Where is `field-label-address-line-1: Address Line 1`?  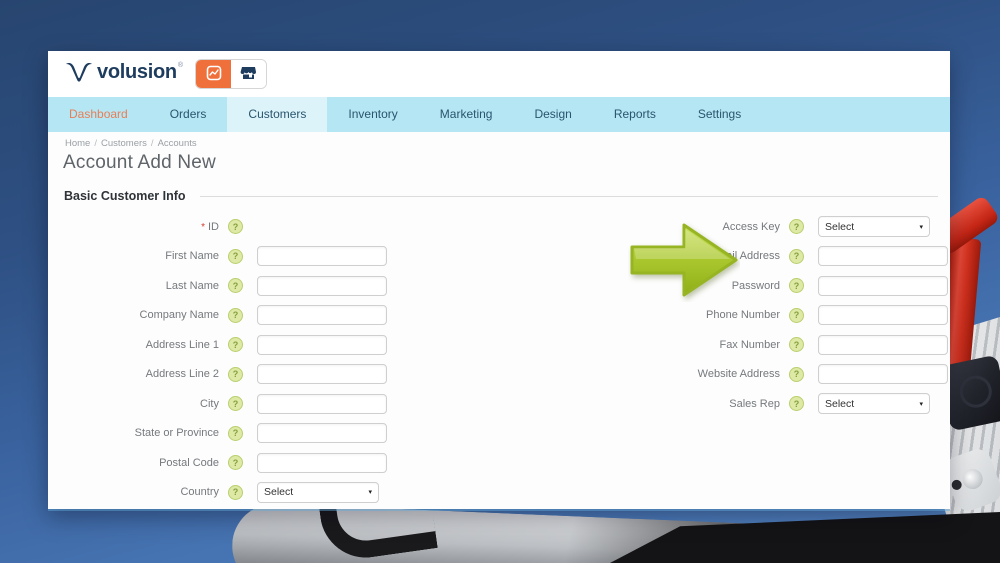
field-label-address-line-1: Address Line 1 is located at coordinates (182, 344).